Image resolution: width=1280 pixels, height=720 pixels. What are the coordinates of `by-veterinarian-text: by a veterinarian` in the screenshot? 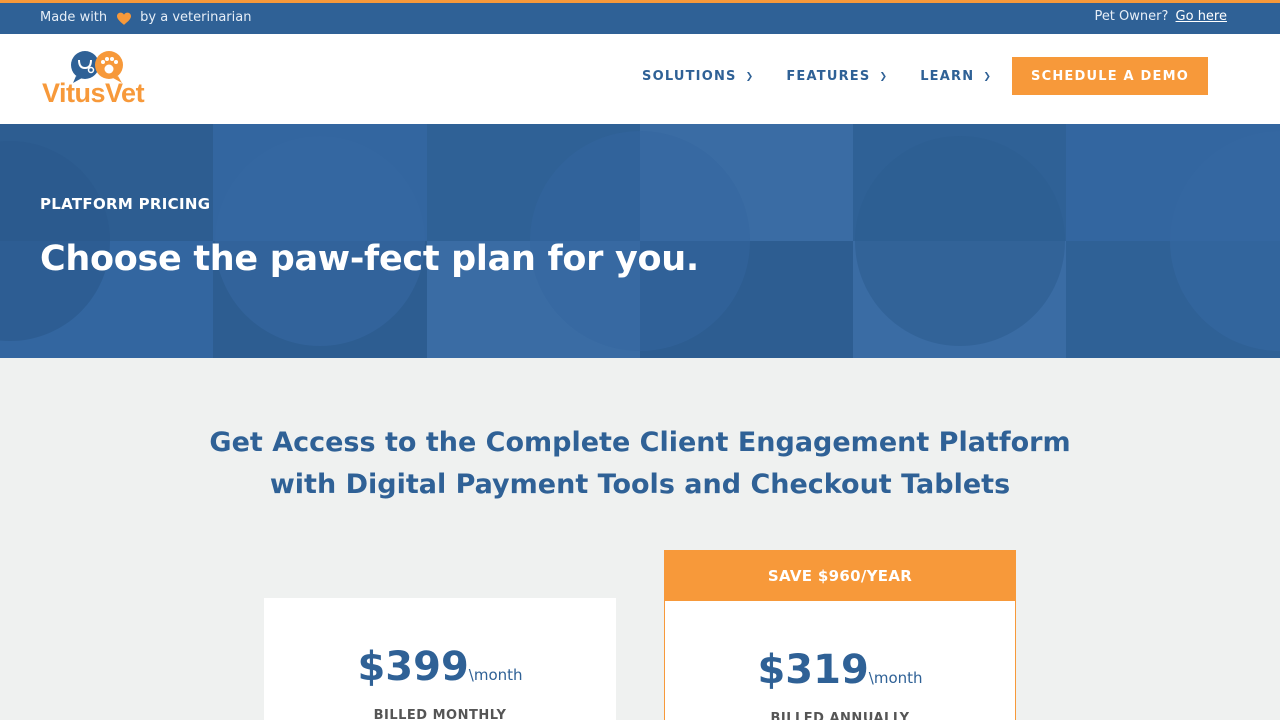 It's located at (196, 17).